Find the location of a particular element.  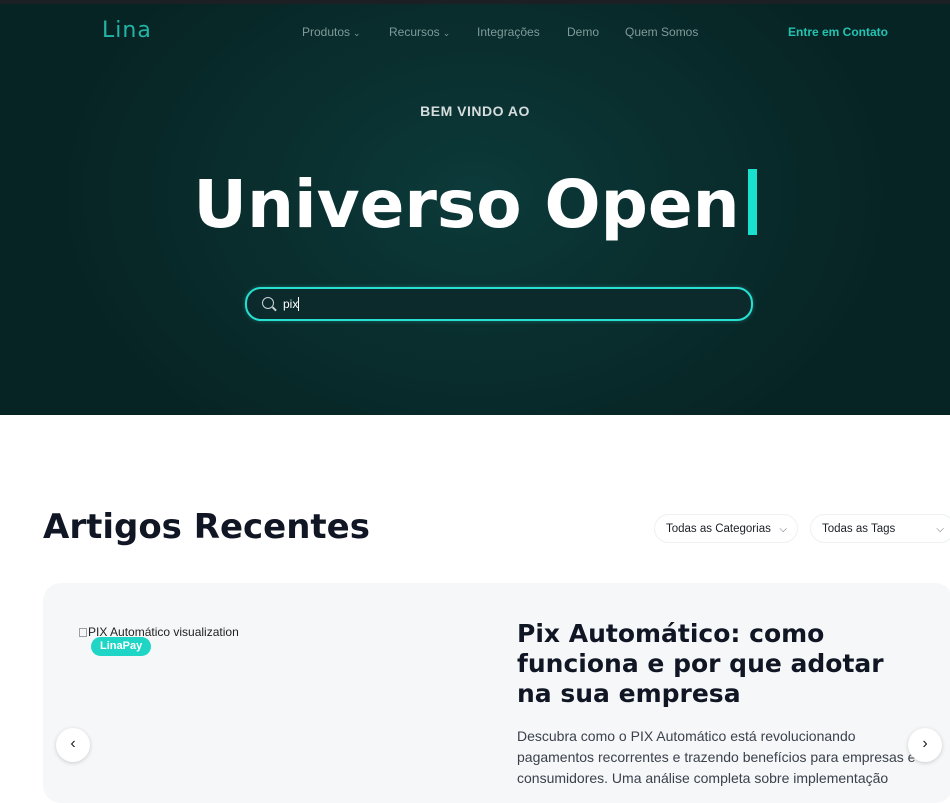

nav-item-demo: Demo is located at coordinates (583, 32).